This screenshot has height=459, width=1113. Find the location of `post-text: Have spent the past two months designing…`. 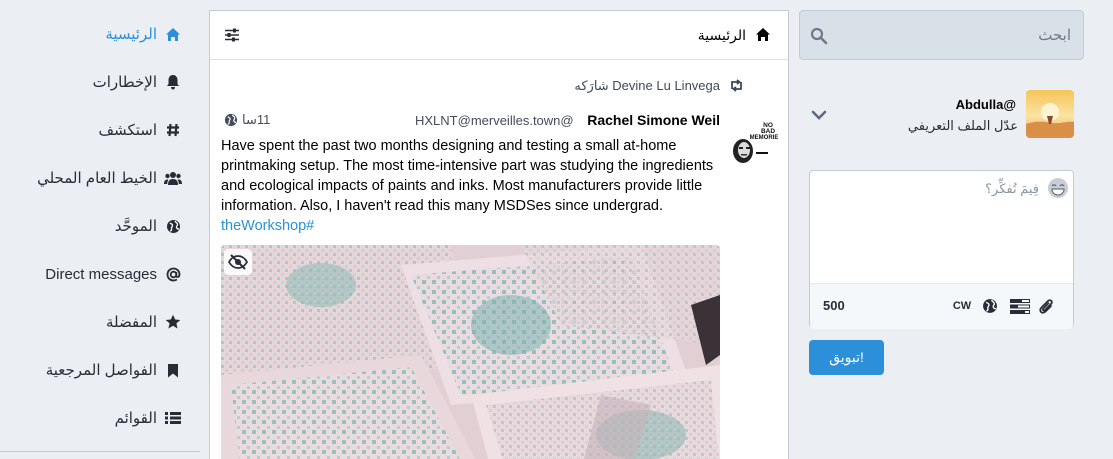

post-text: Have spent the past two months designing… is located at coordinates (467, 176).